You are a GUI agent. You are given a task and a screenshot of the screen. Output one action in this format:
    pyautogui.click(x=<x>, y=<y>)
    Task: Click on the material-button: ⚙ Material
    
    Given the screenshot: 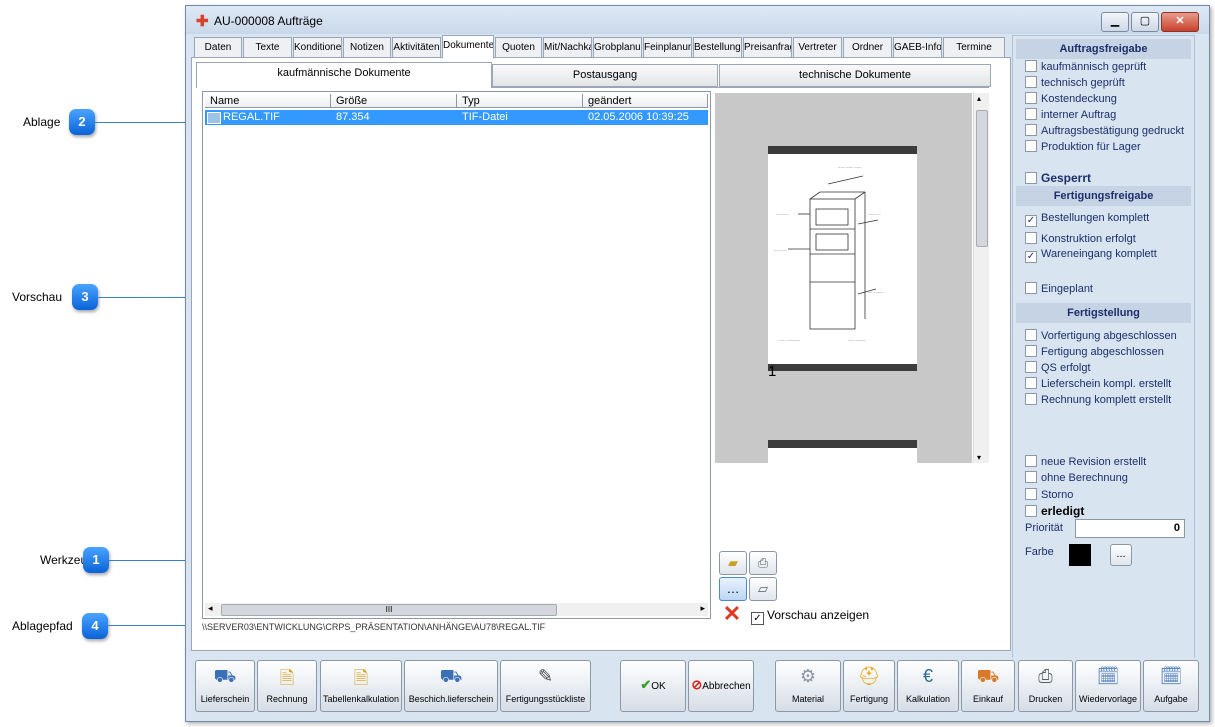 What is the action you would take?
    pyautogui.click(x=808, y=686)
    